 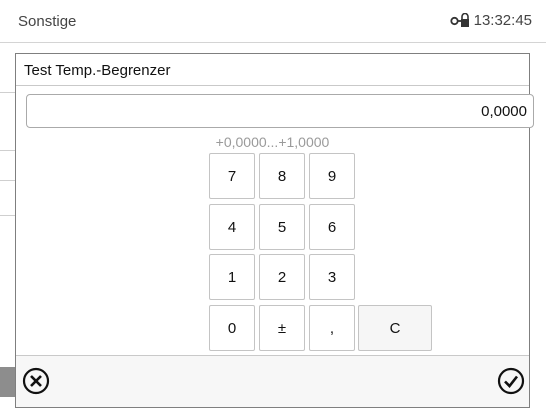 What do you see at coordinates (332, 227) in the screenshot?
I see `key-6-button: 6` at bounding box center [332, 227].